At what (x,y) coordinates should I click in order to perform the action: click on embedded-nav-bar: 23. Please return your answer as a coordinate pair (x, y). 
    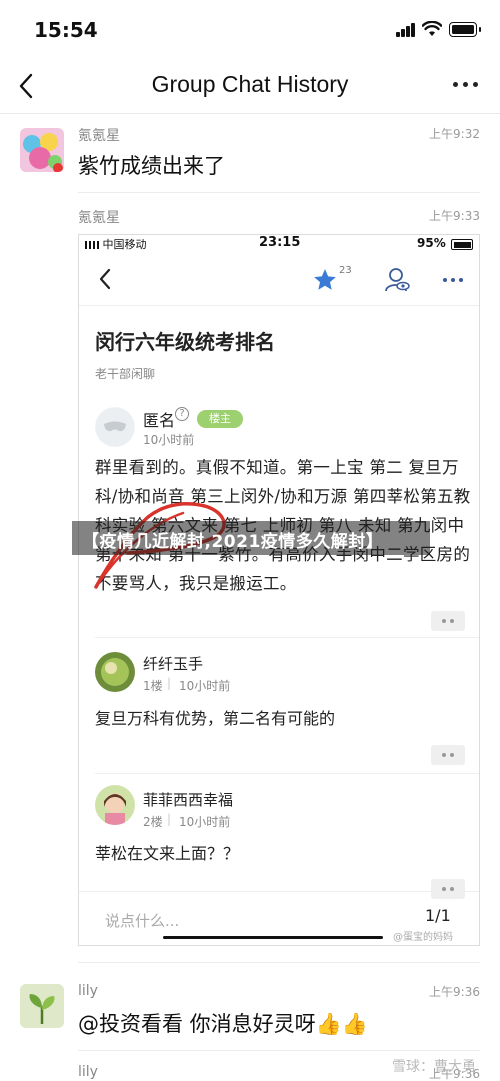
    Looking at the image, I should click on (279, 281).